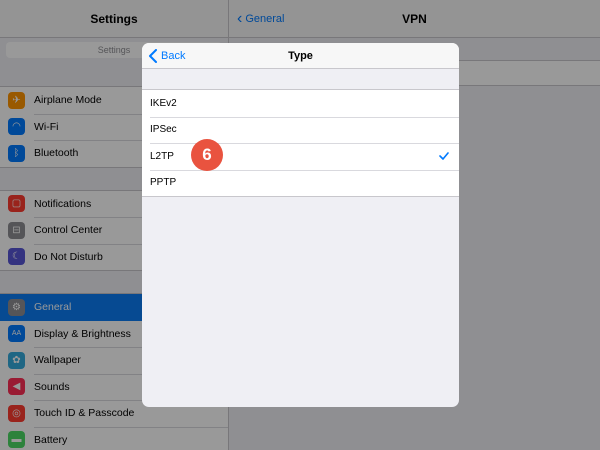 Image resolution: width=600 pixels, height=450 pixels. Describe the element at coordinates (300, 103) in the screenshot. I see `type-option-ikev2: IKEv2` at that location.